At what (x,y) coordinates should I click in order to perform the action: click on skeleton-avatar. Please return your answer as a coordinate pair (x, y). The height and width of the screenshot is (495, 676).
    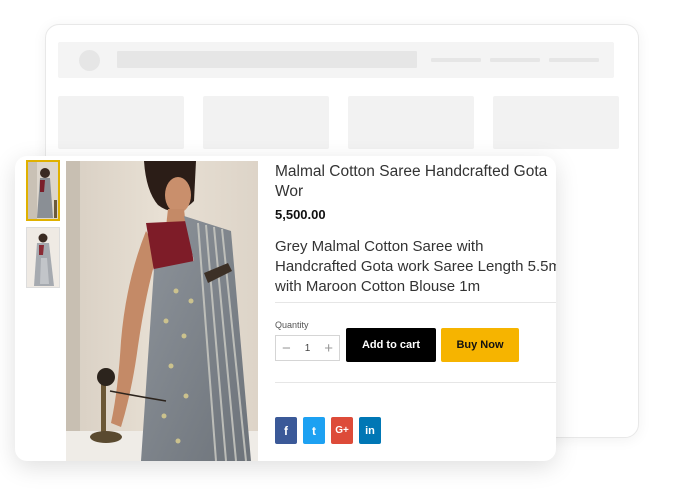
    Looking at the image, I should click on (89, 60).